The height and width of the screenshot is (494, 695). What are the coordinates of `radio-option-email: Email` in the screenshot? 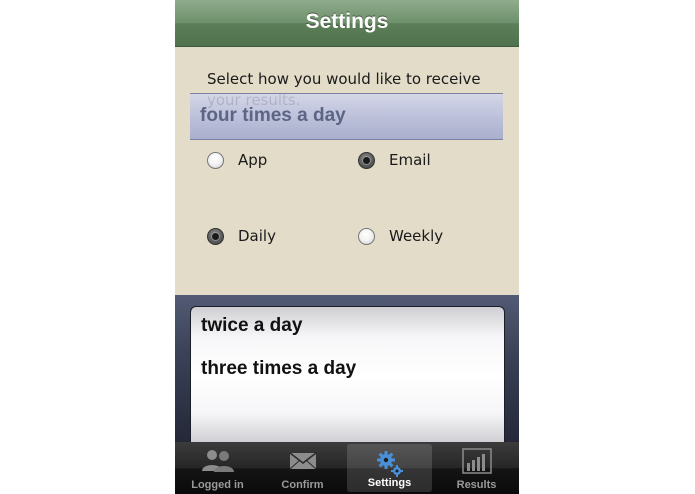 It's located at (394, 160).